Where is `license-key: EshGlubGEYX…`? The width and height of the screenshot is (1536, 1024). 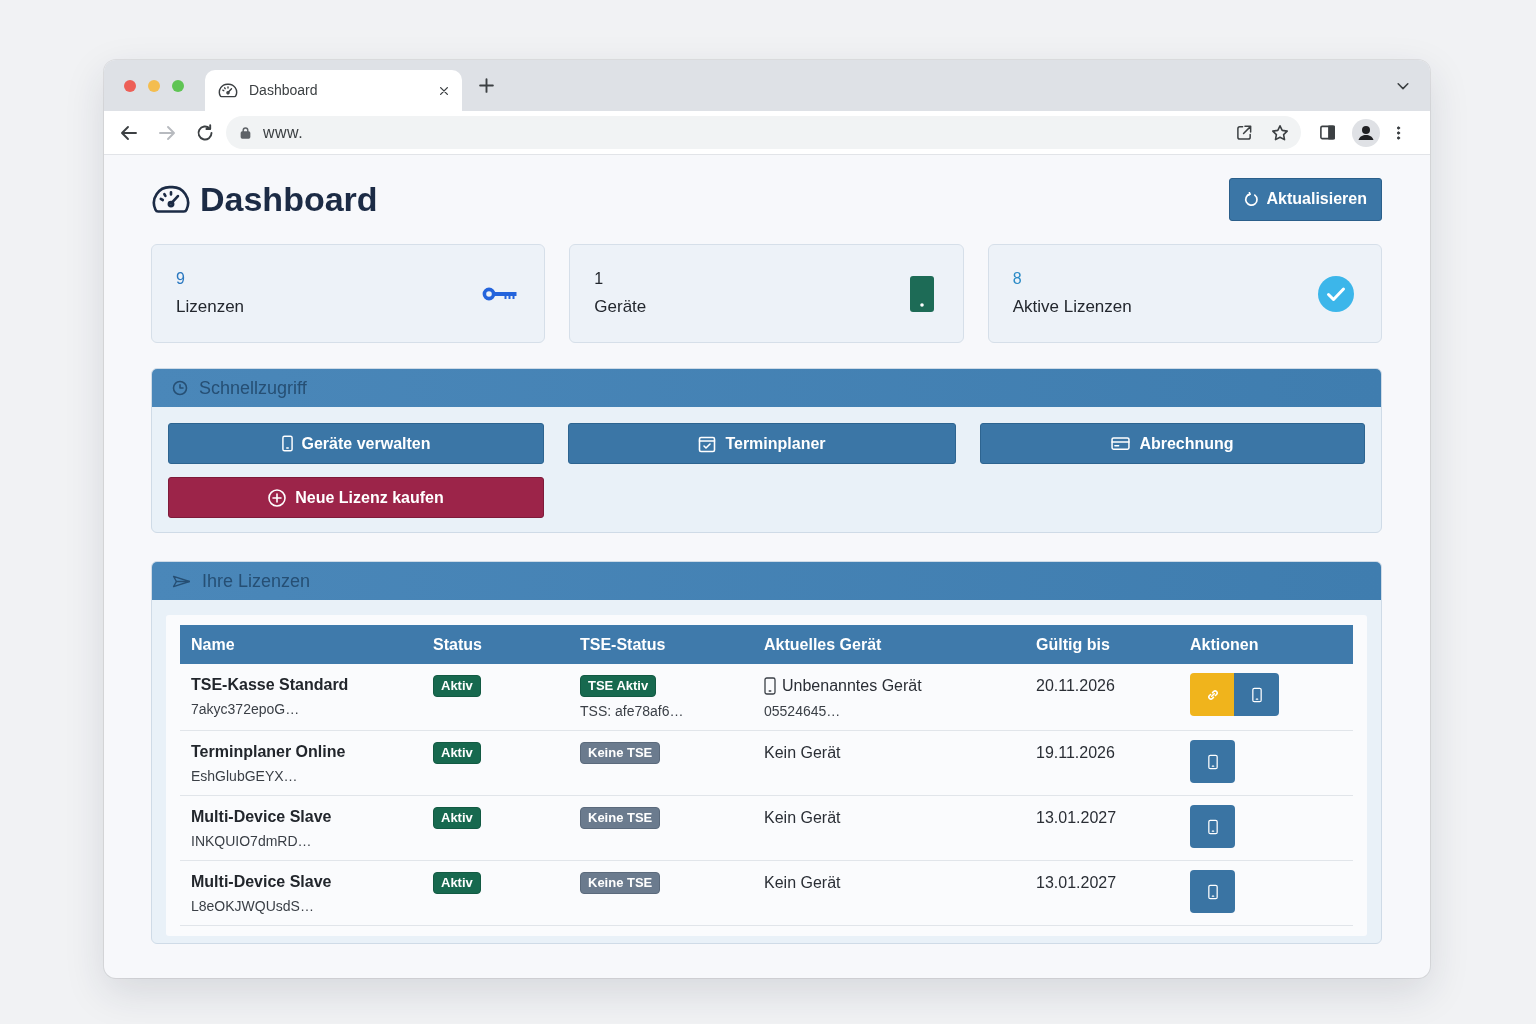
license-key: EshGlubGEYX… is located at coordinates (301, 776).